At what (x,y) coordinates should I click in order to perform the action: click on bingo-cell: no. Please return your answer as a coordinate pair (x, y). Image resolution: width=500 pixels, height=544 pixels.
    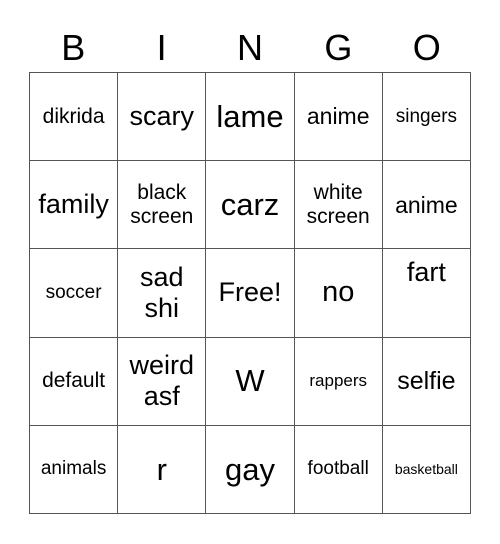
    Looking at the image, I should click on (338, 293).